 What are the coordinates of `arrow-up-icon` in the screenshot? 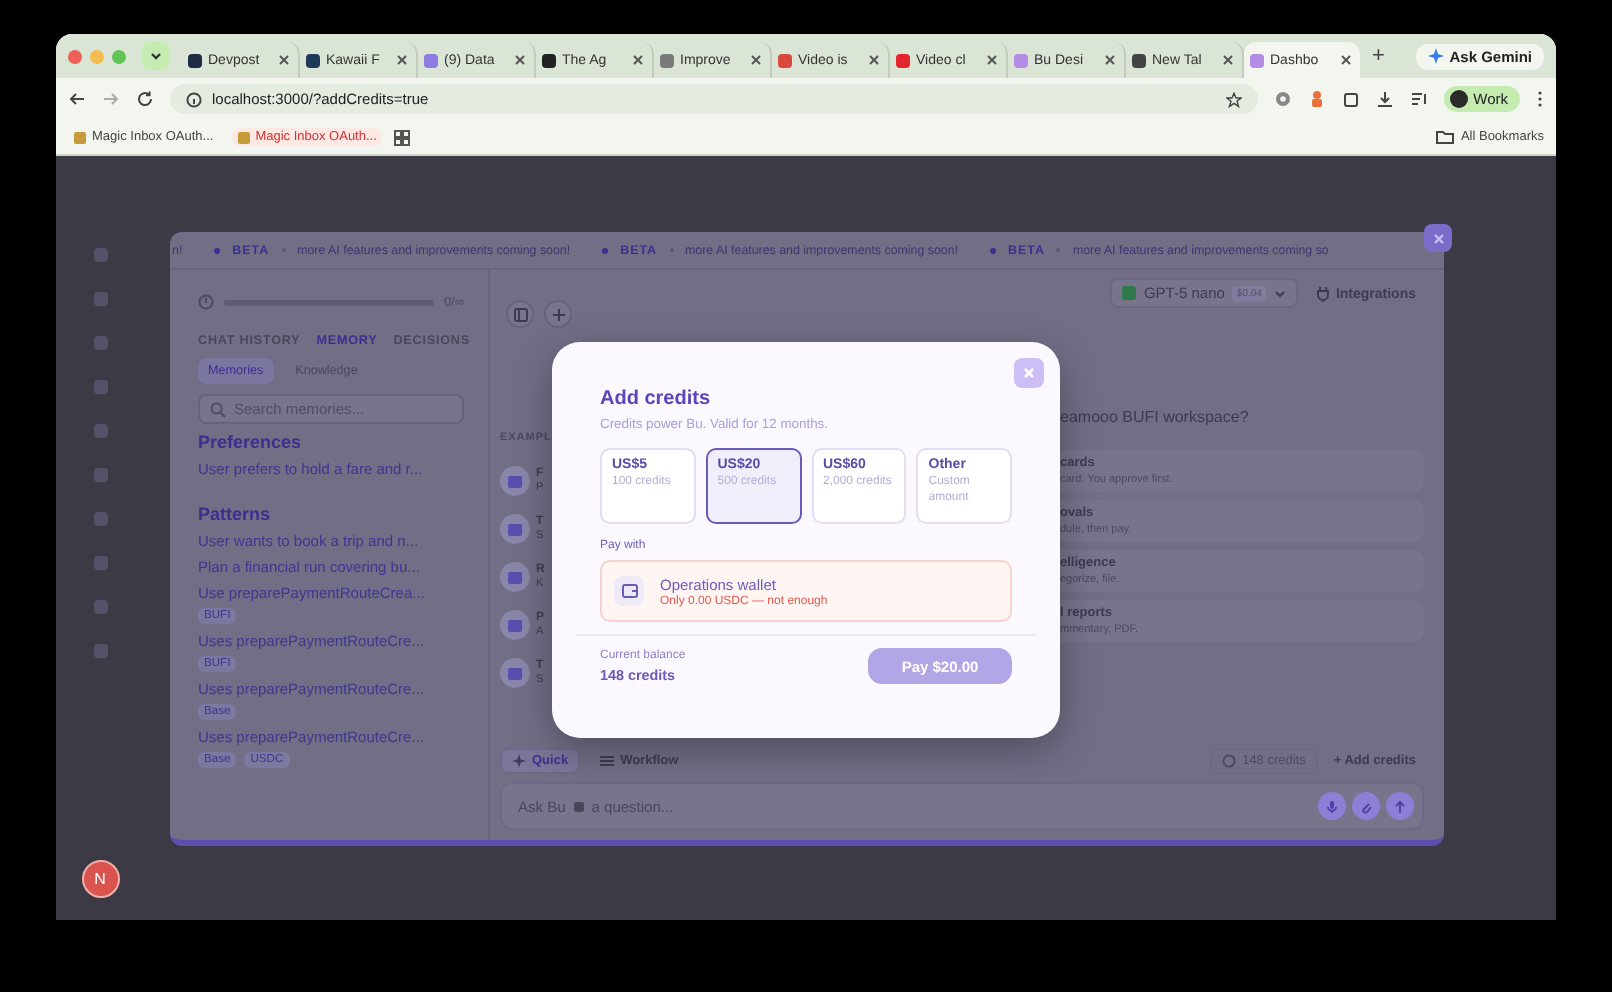 It's located at (1400, 806).